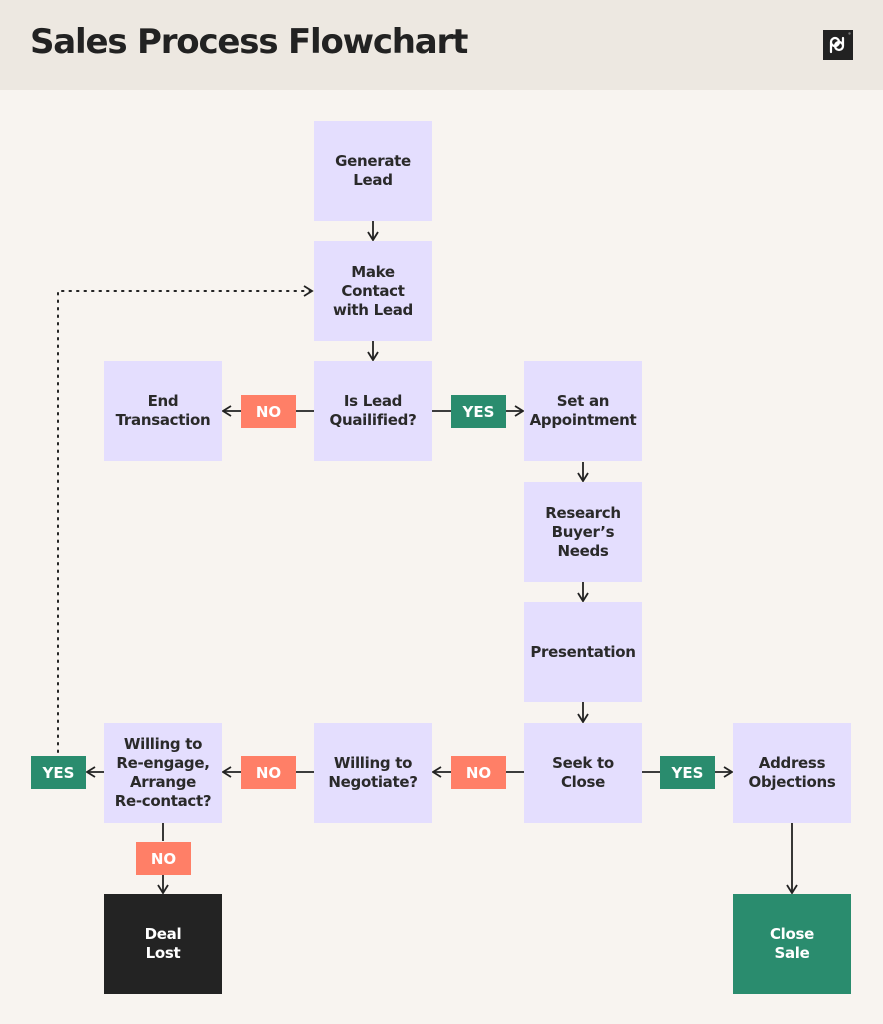  I want to click on node-is-lead-qualified: Is Lead Quailified?, so click(373, 411).